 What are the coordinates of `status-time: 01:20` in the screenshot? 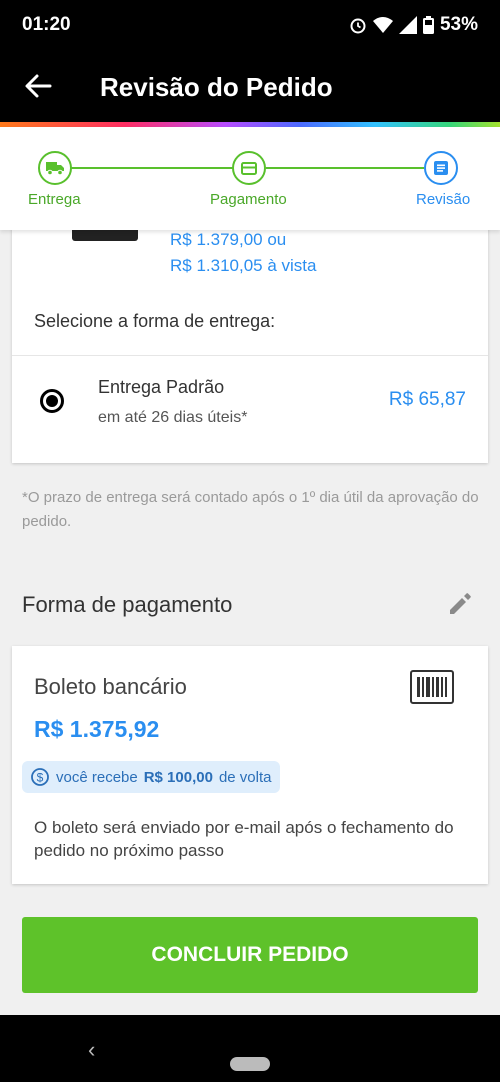 It's located at (46, 24).